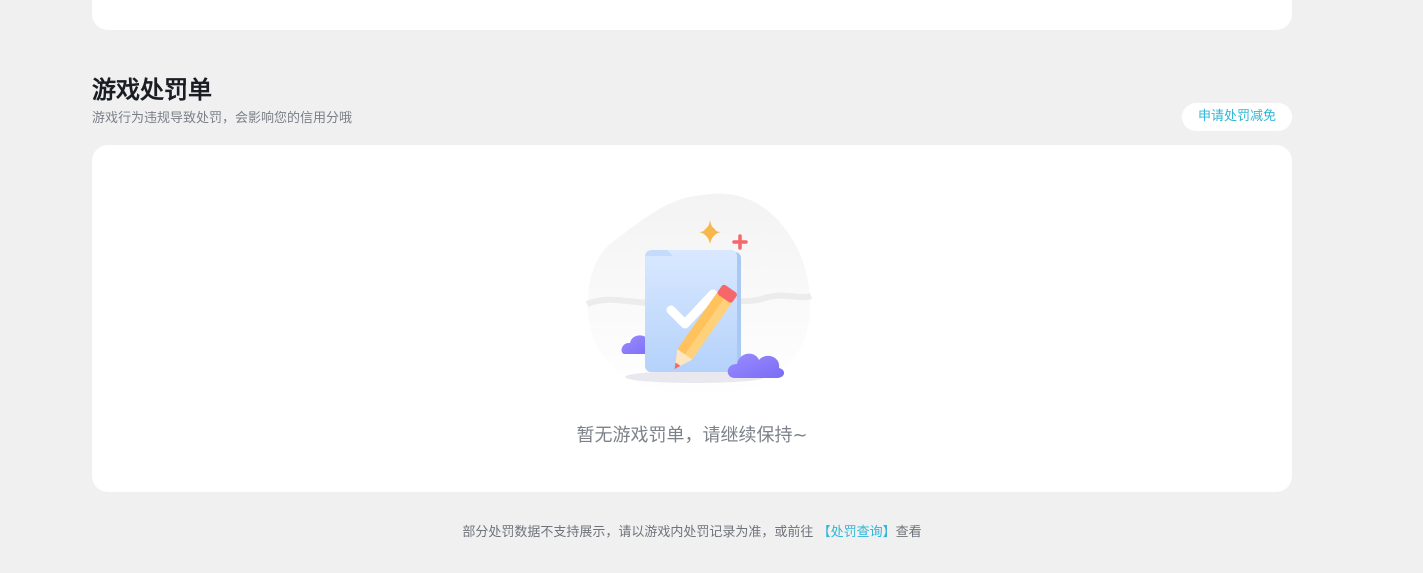  What do you see at coordinates (1237, 117) in the screenshot?
I see `appeal-penalty-button: 申请处罚减免` at bounding box center [1237, 117].